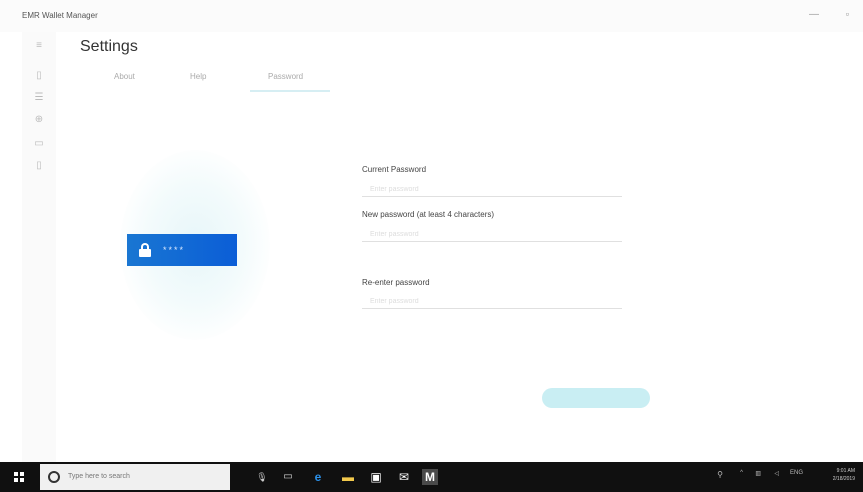  I want to click on store-icon: ▣, so click(376, 477).